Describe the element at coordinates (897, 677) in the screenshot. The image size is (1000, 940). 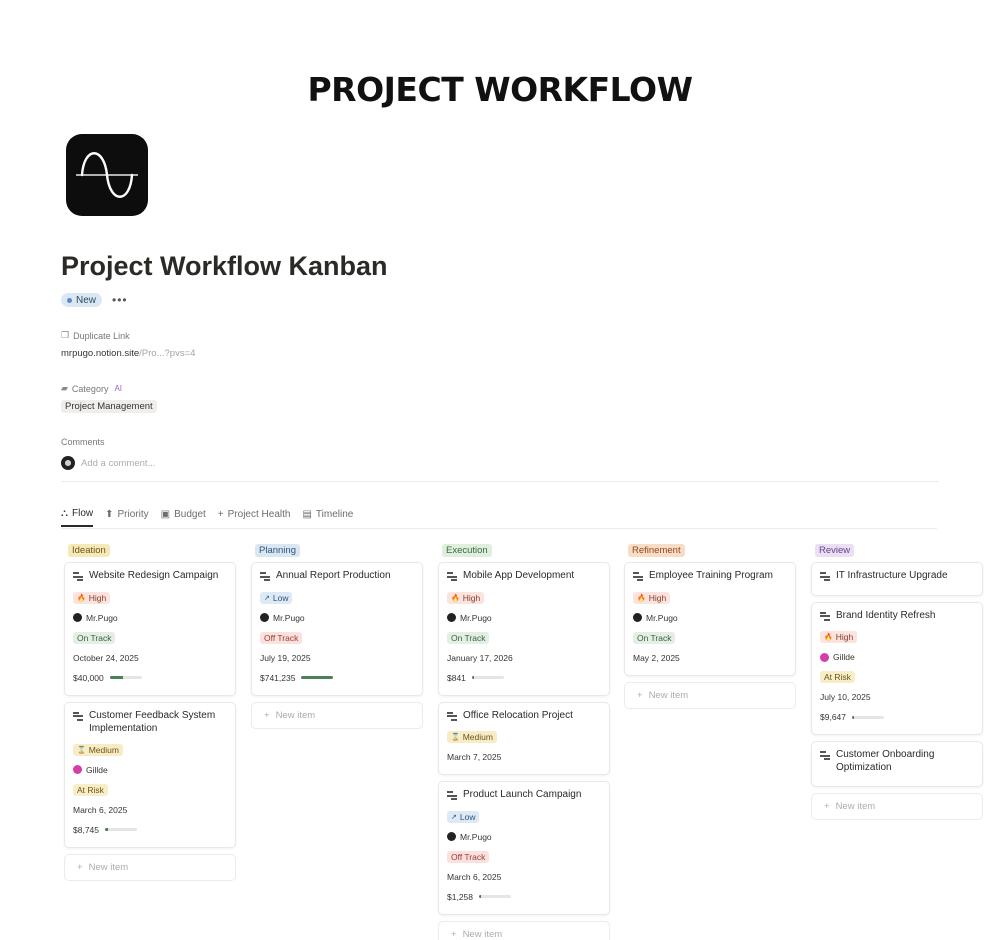
I see `health-row: At Risk` at that location.